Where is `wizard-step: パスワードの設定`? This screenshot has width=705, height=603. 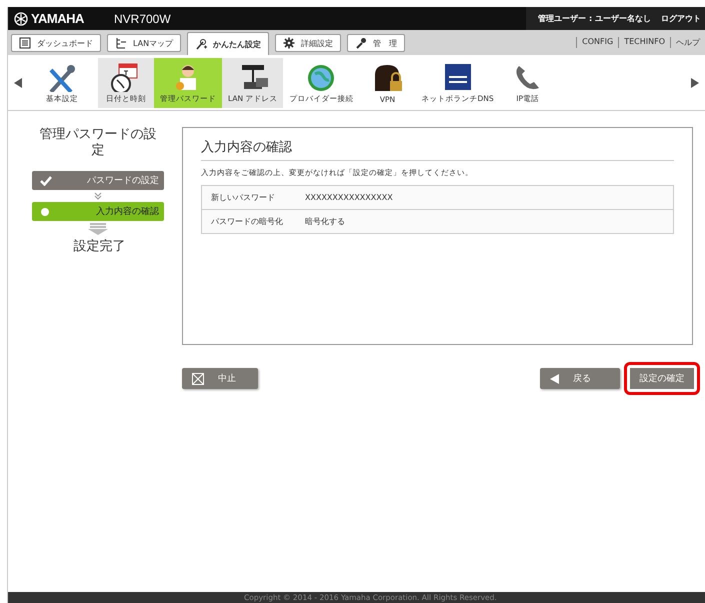 wizard-step: パスワードの設定 is located at coordinates (98, 180).